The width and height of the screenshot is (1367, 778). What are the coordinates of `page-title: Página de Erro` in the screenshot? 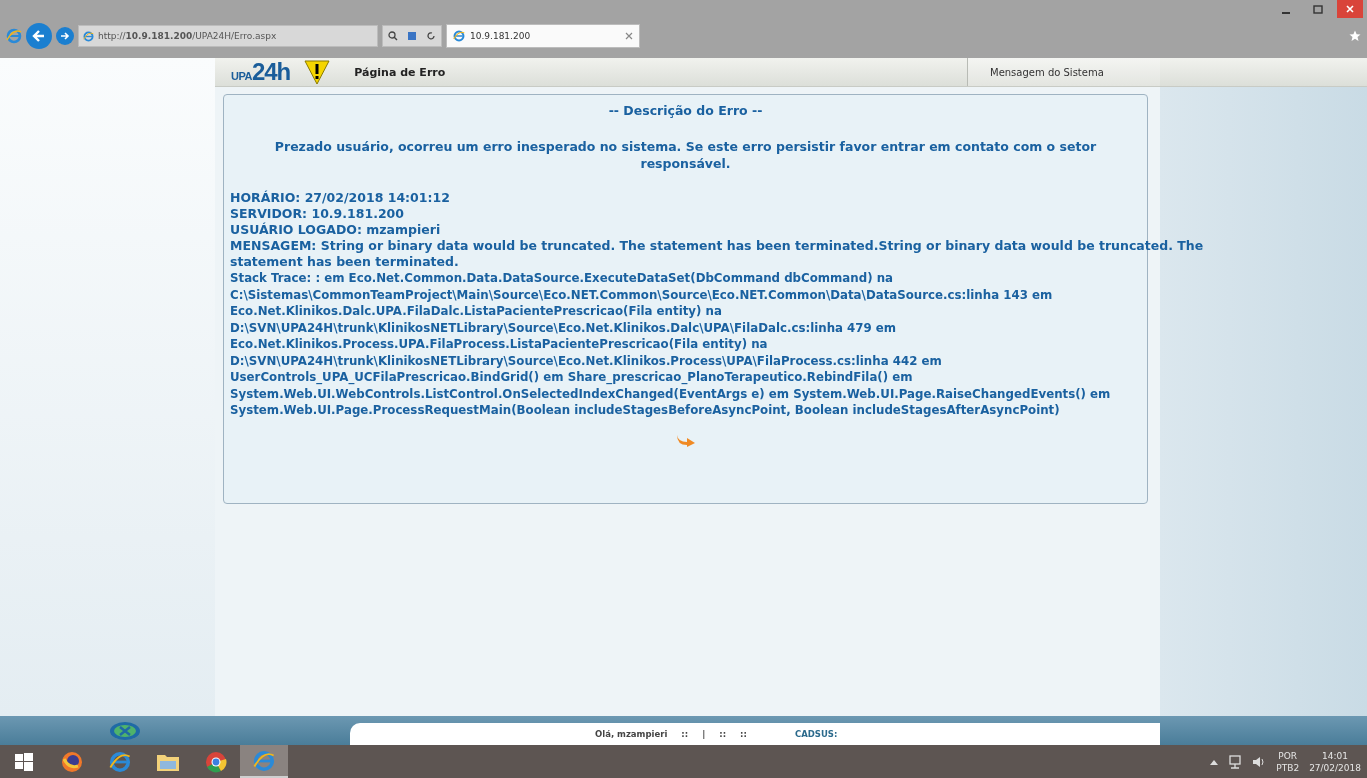 It's located at (400, 72).